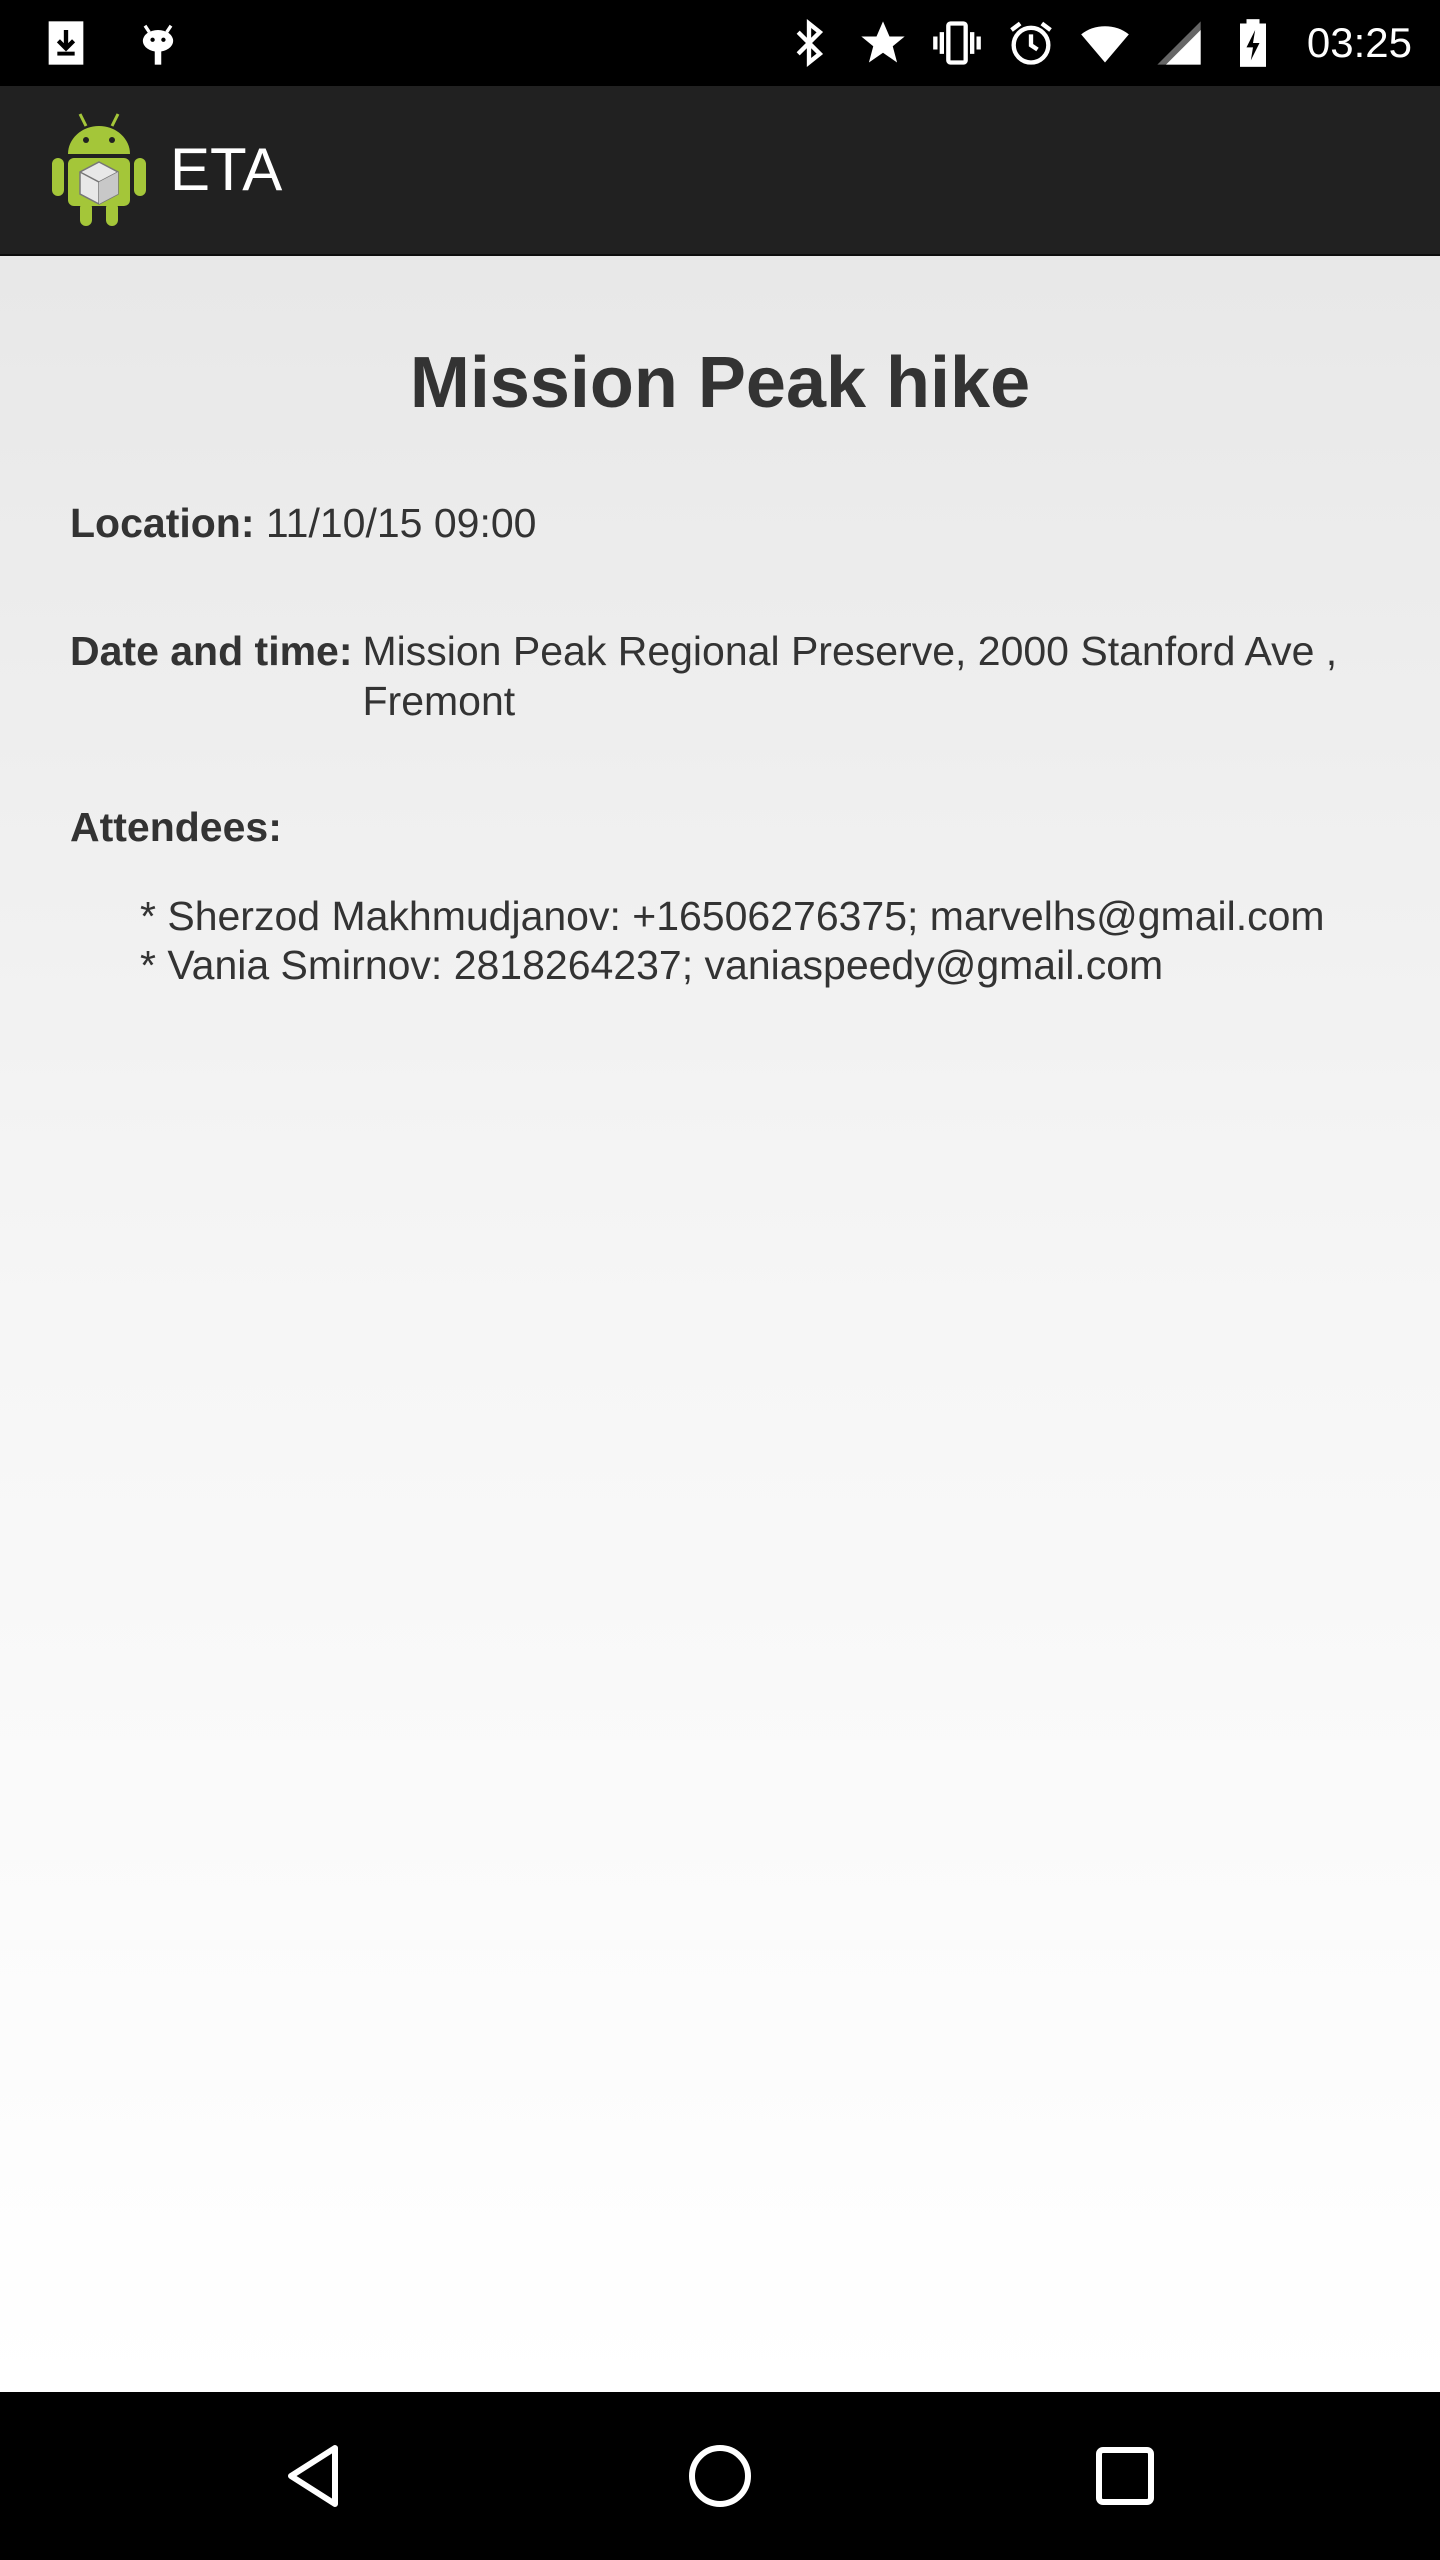  I want to click on nav-bar, so click(720, 2476).